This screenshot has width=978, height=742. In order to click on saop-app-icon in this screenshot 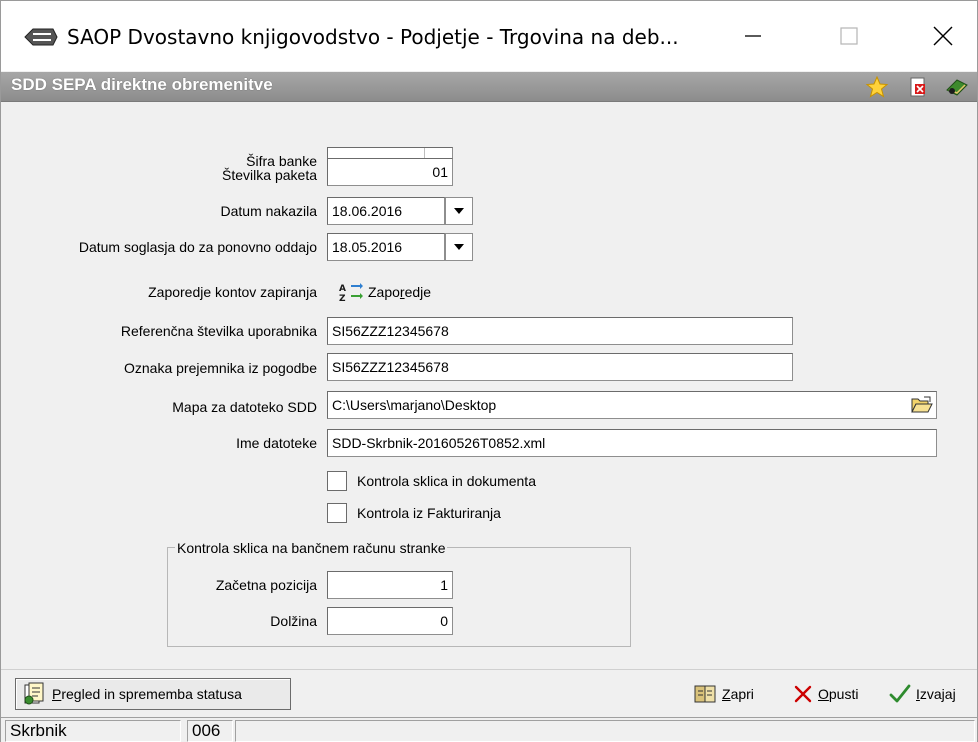, I will do `click(41, 37)`.